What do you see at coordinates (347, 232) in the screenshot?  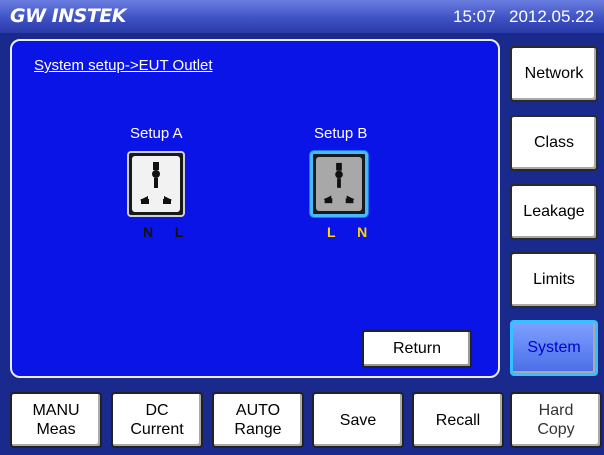 I see `setup-b-pins: L N` at bounding box center [347, 232].